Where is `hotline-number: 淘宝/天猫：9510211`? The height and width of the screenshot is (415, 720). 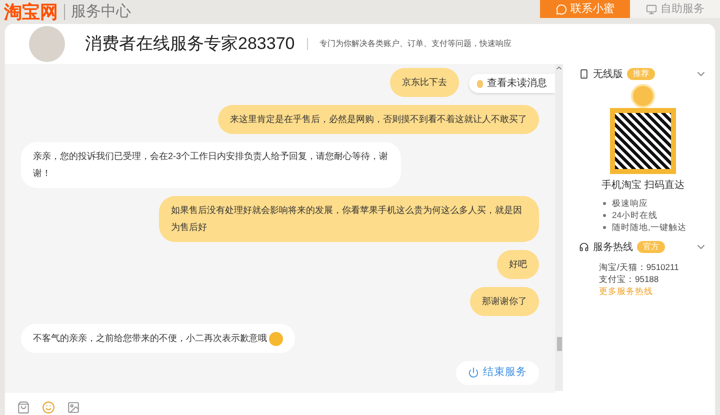
hotline-number: 淘宝/天猫：9510211 is located at coordinates (639, 267).